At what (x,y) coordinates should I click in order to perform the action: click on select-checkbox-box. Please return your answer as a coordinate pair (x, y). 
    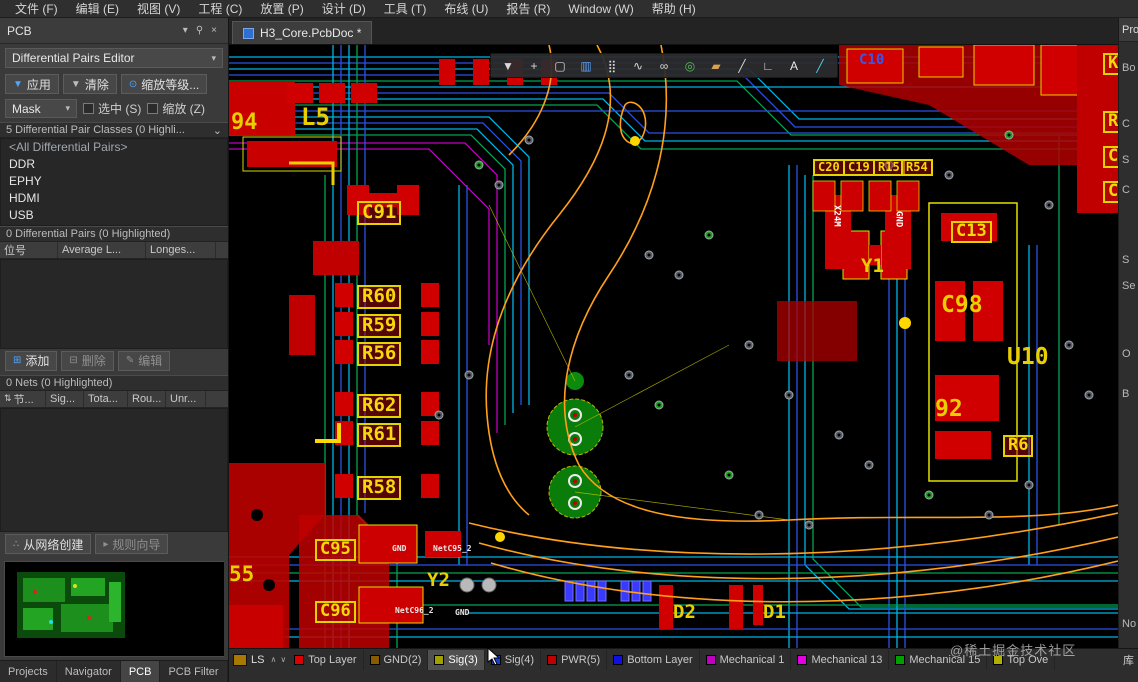
    Looking at the image, I should click on (88, 108).